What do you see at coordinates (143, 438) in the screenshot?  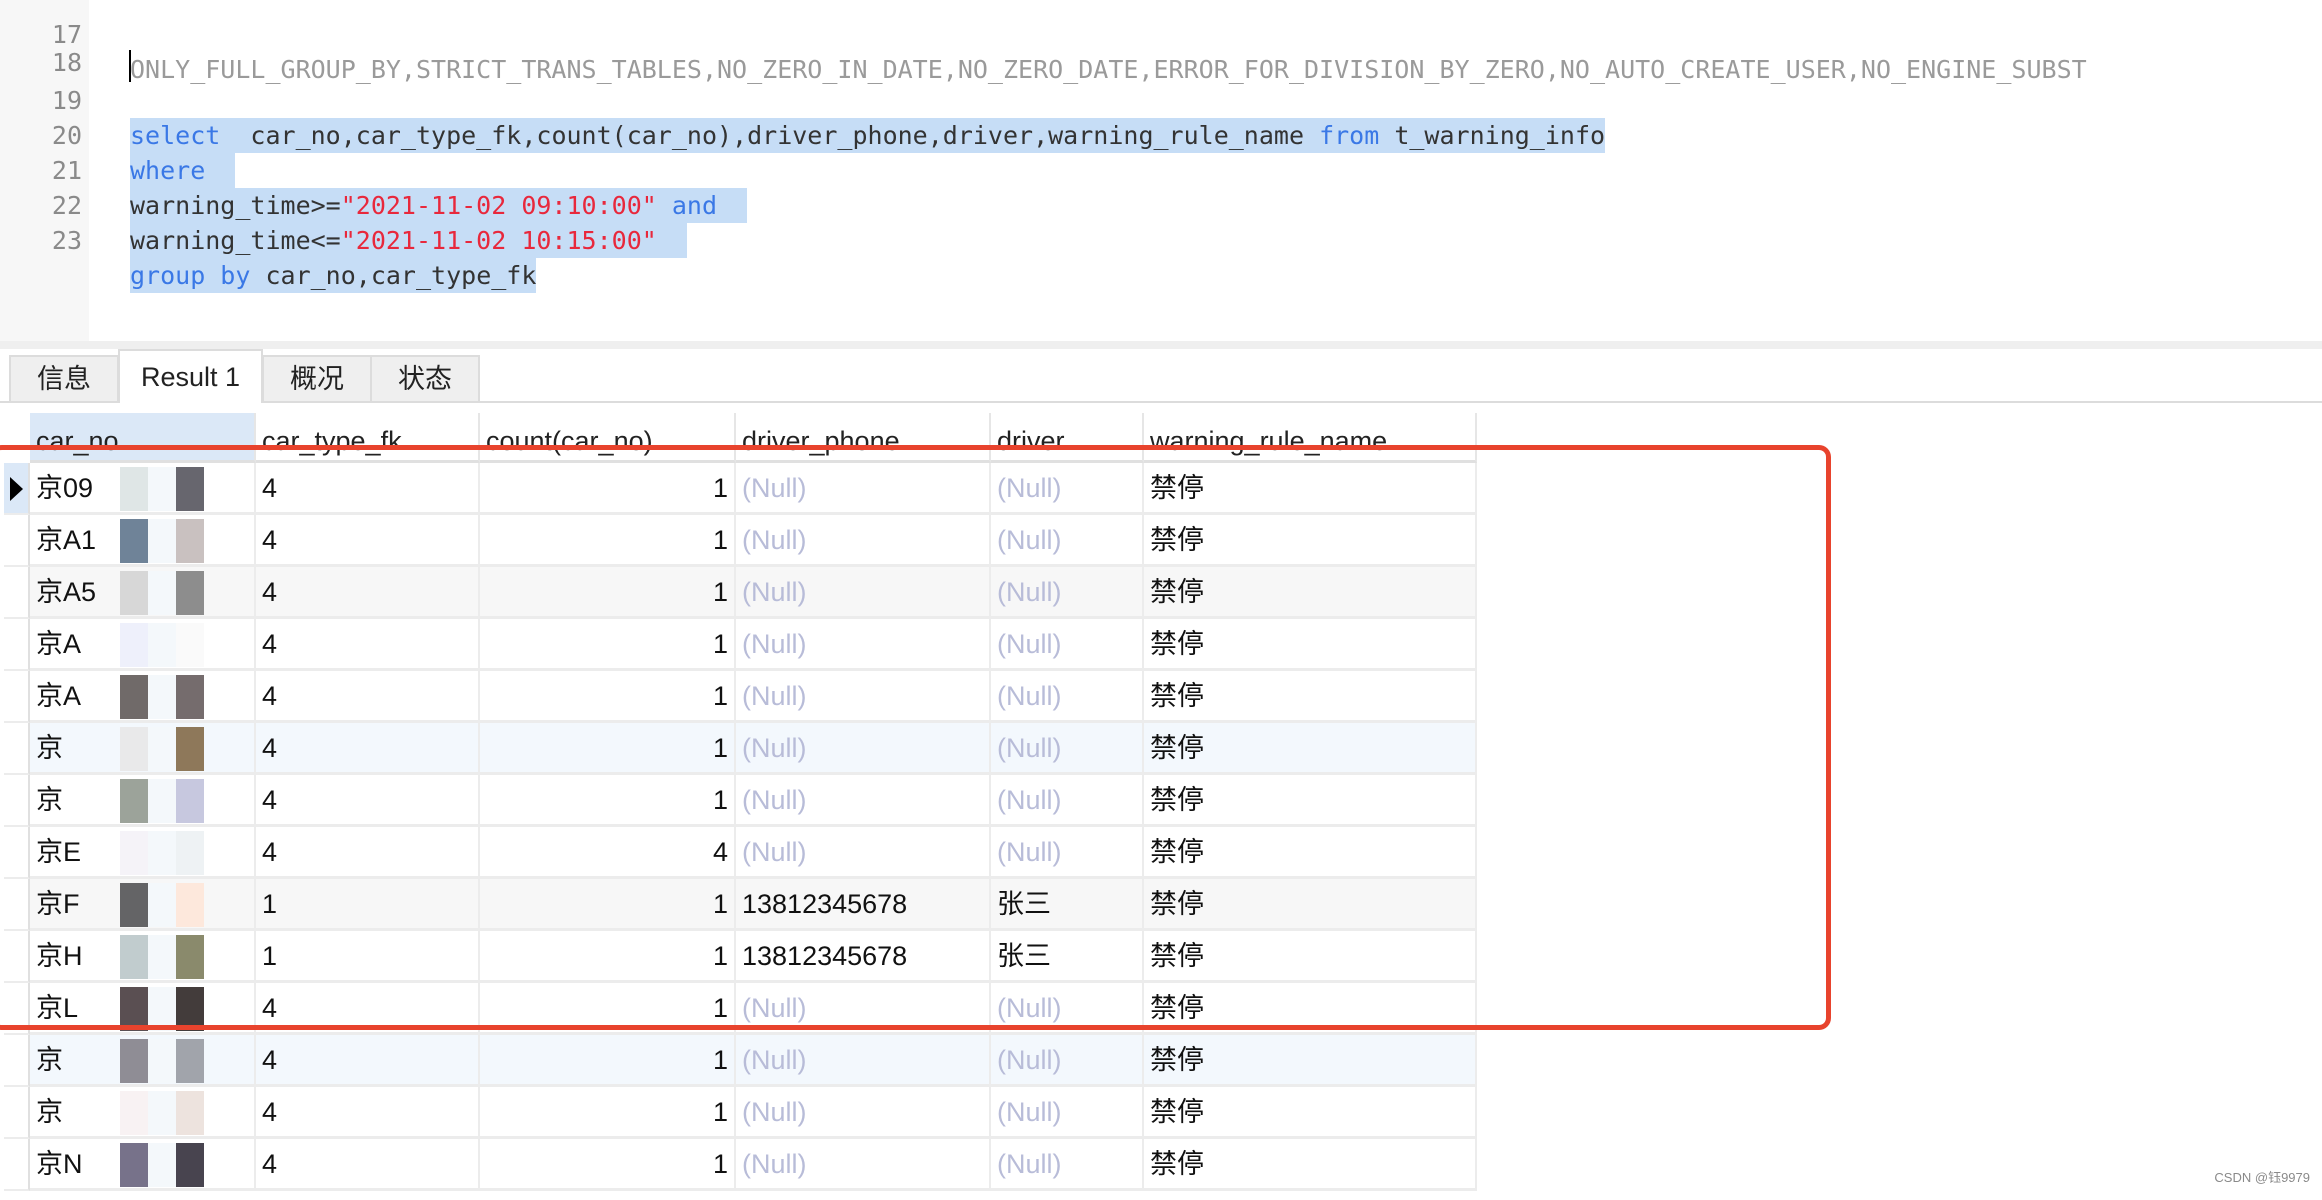 I see `column-header-car-no: car_no` at bounding box center [143, 438].